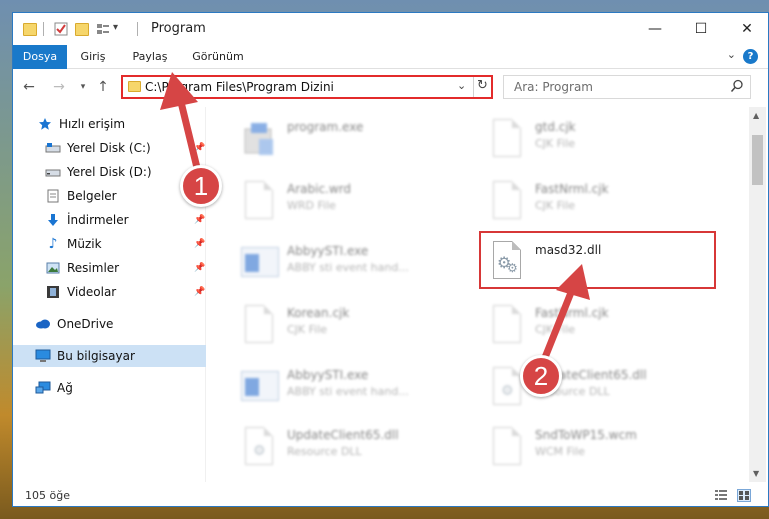  What do you see at coordinates (29, 87) in the screenshot?
I see `back-arrow-icon: ←` at bounding box center [29, 87].